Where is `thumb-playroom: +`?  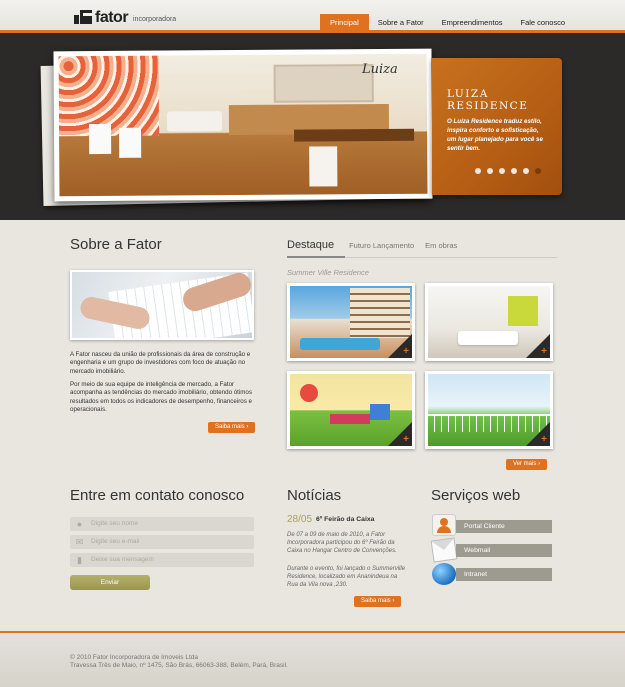
thumb-playroom: + is located at coordinates (351, 410).